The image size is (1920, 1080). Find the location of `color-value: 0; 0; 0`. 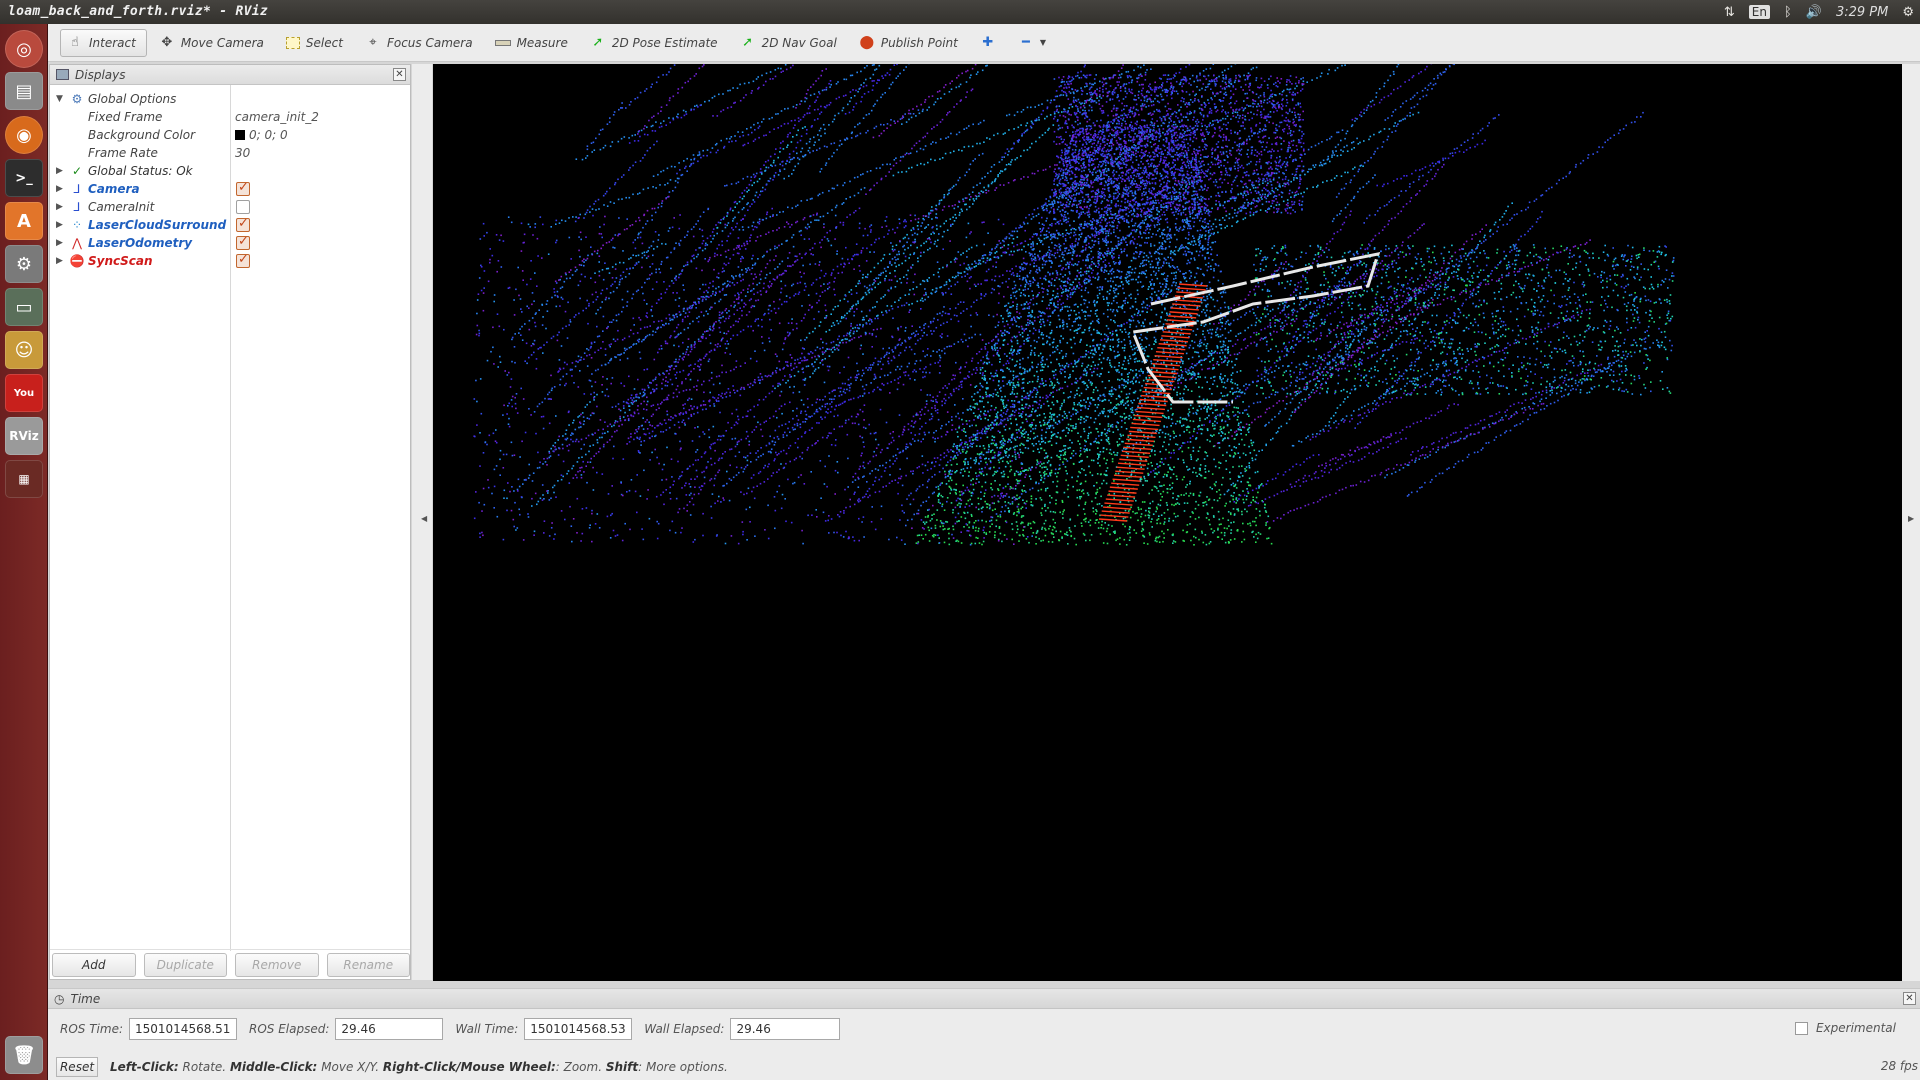

color-value: 0; 0; 0 is located at coordinates (261, 135).